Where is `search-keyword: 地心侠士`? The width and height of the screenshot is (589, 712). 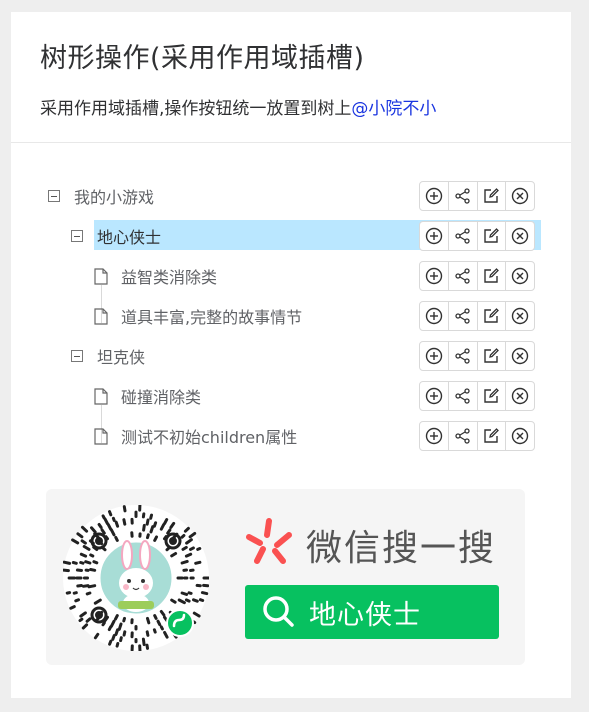
search-keyword: 地心侠士 is located at coordinates (365, 615).